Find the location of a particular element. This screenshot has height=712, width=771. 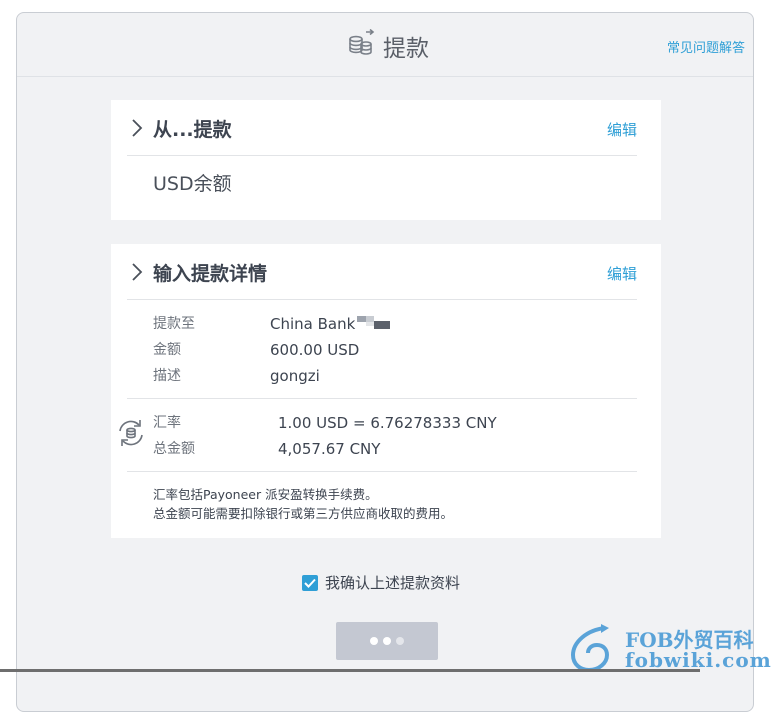

description-value: gongzi is located at coordinates (295, 376).